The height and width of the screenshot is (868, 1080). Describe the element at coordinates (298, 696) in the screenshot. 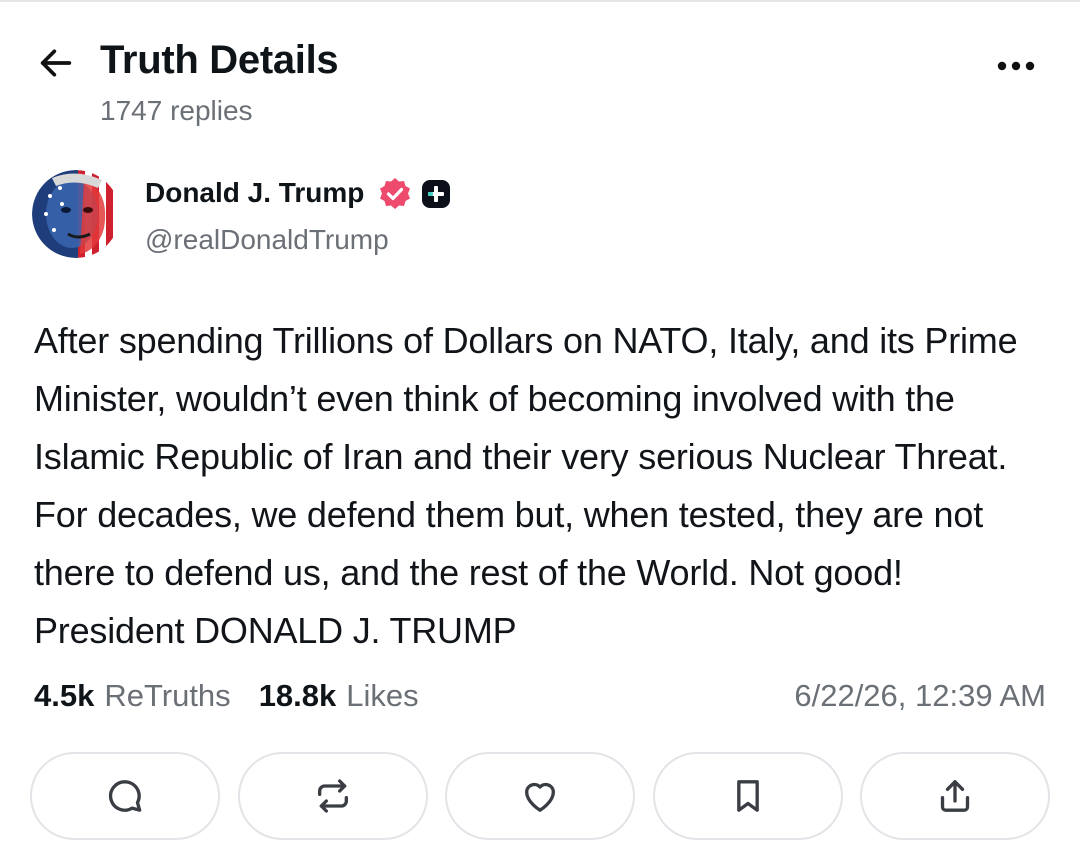

I see `likes-count: 18.8k` at that location.